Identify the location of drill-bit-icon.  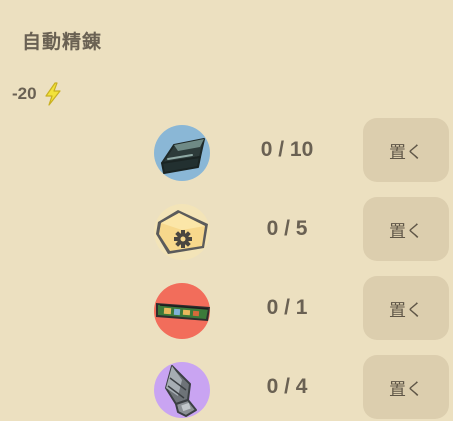
(182, 390).